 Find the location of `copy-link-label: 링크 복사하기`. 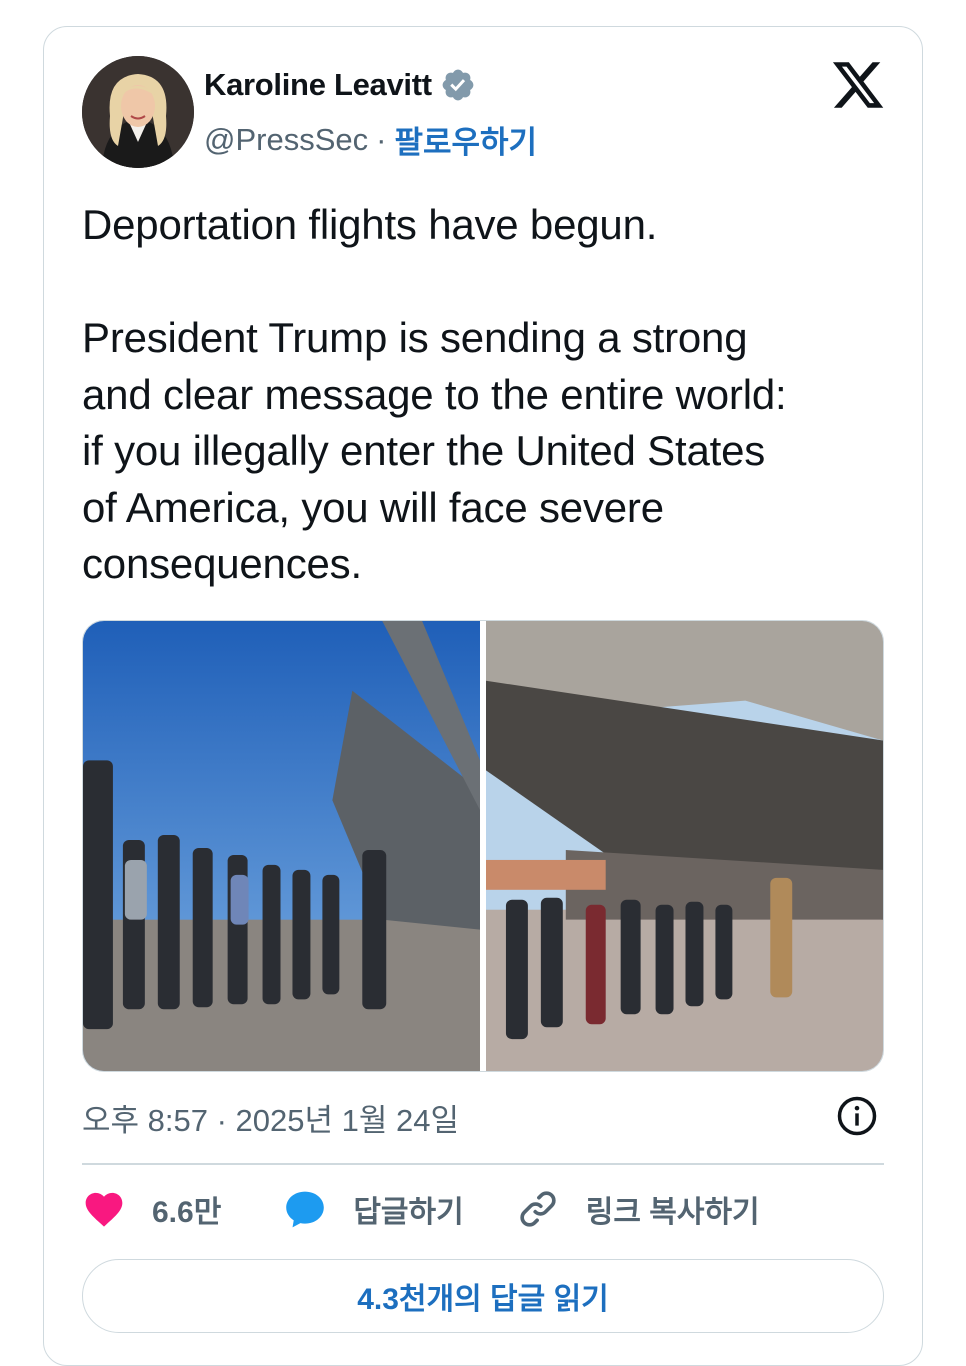

copy-link-label: 링크 복사하기 is located at coordinates (672, 1212).